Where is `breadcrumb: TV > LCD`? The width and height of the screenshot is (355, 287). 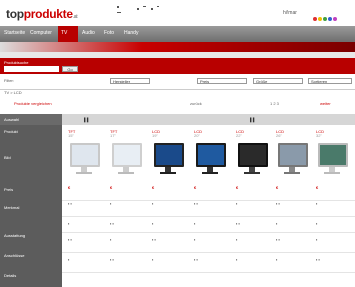
breadcrumb: TV > LCD is located at coordinates (13, 92).